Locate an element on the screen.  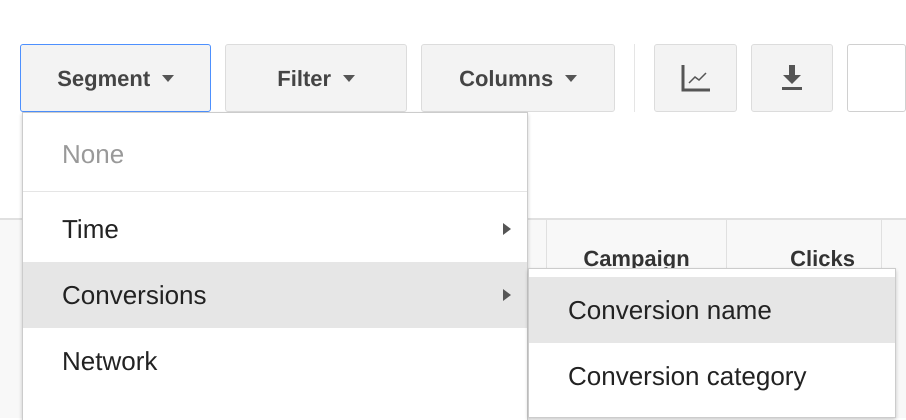
download-button is located at coordinates (792, 78).